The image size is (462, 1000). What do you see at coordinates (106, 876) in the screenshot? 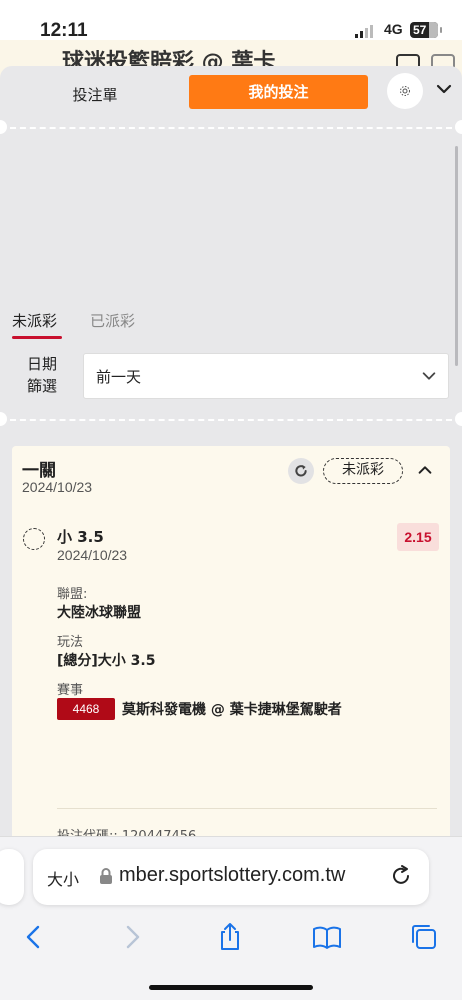
I see `lock-icon` at bounding box center [106, 876].